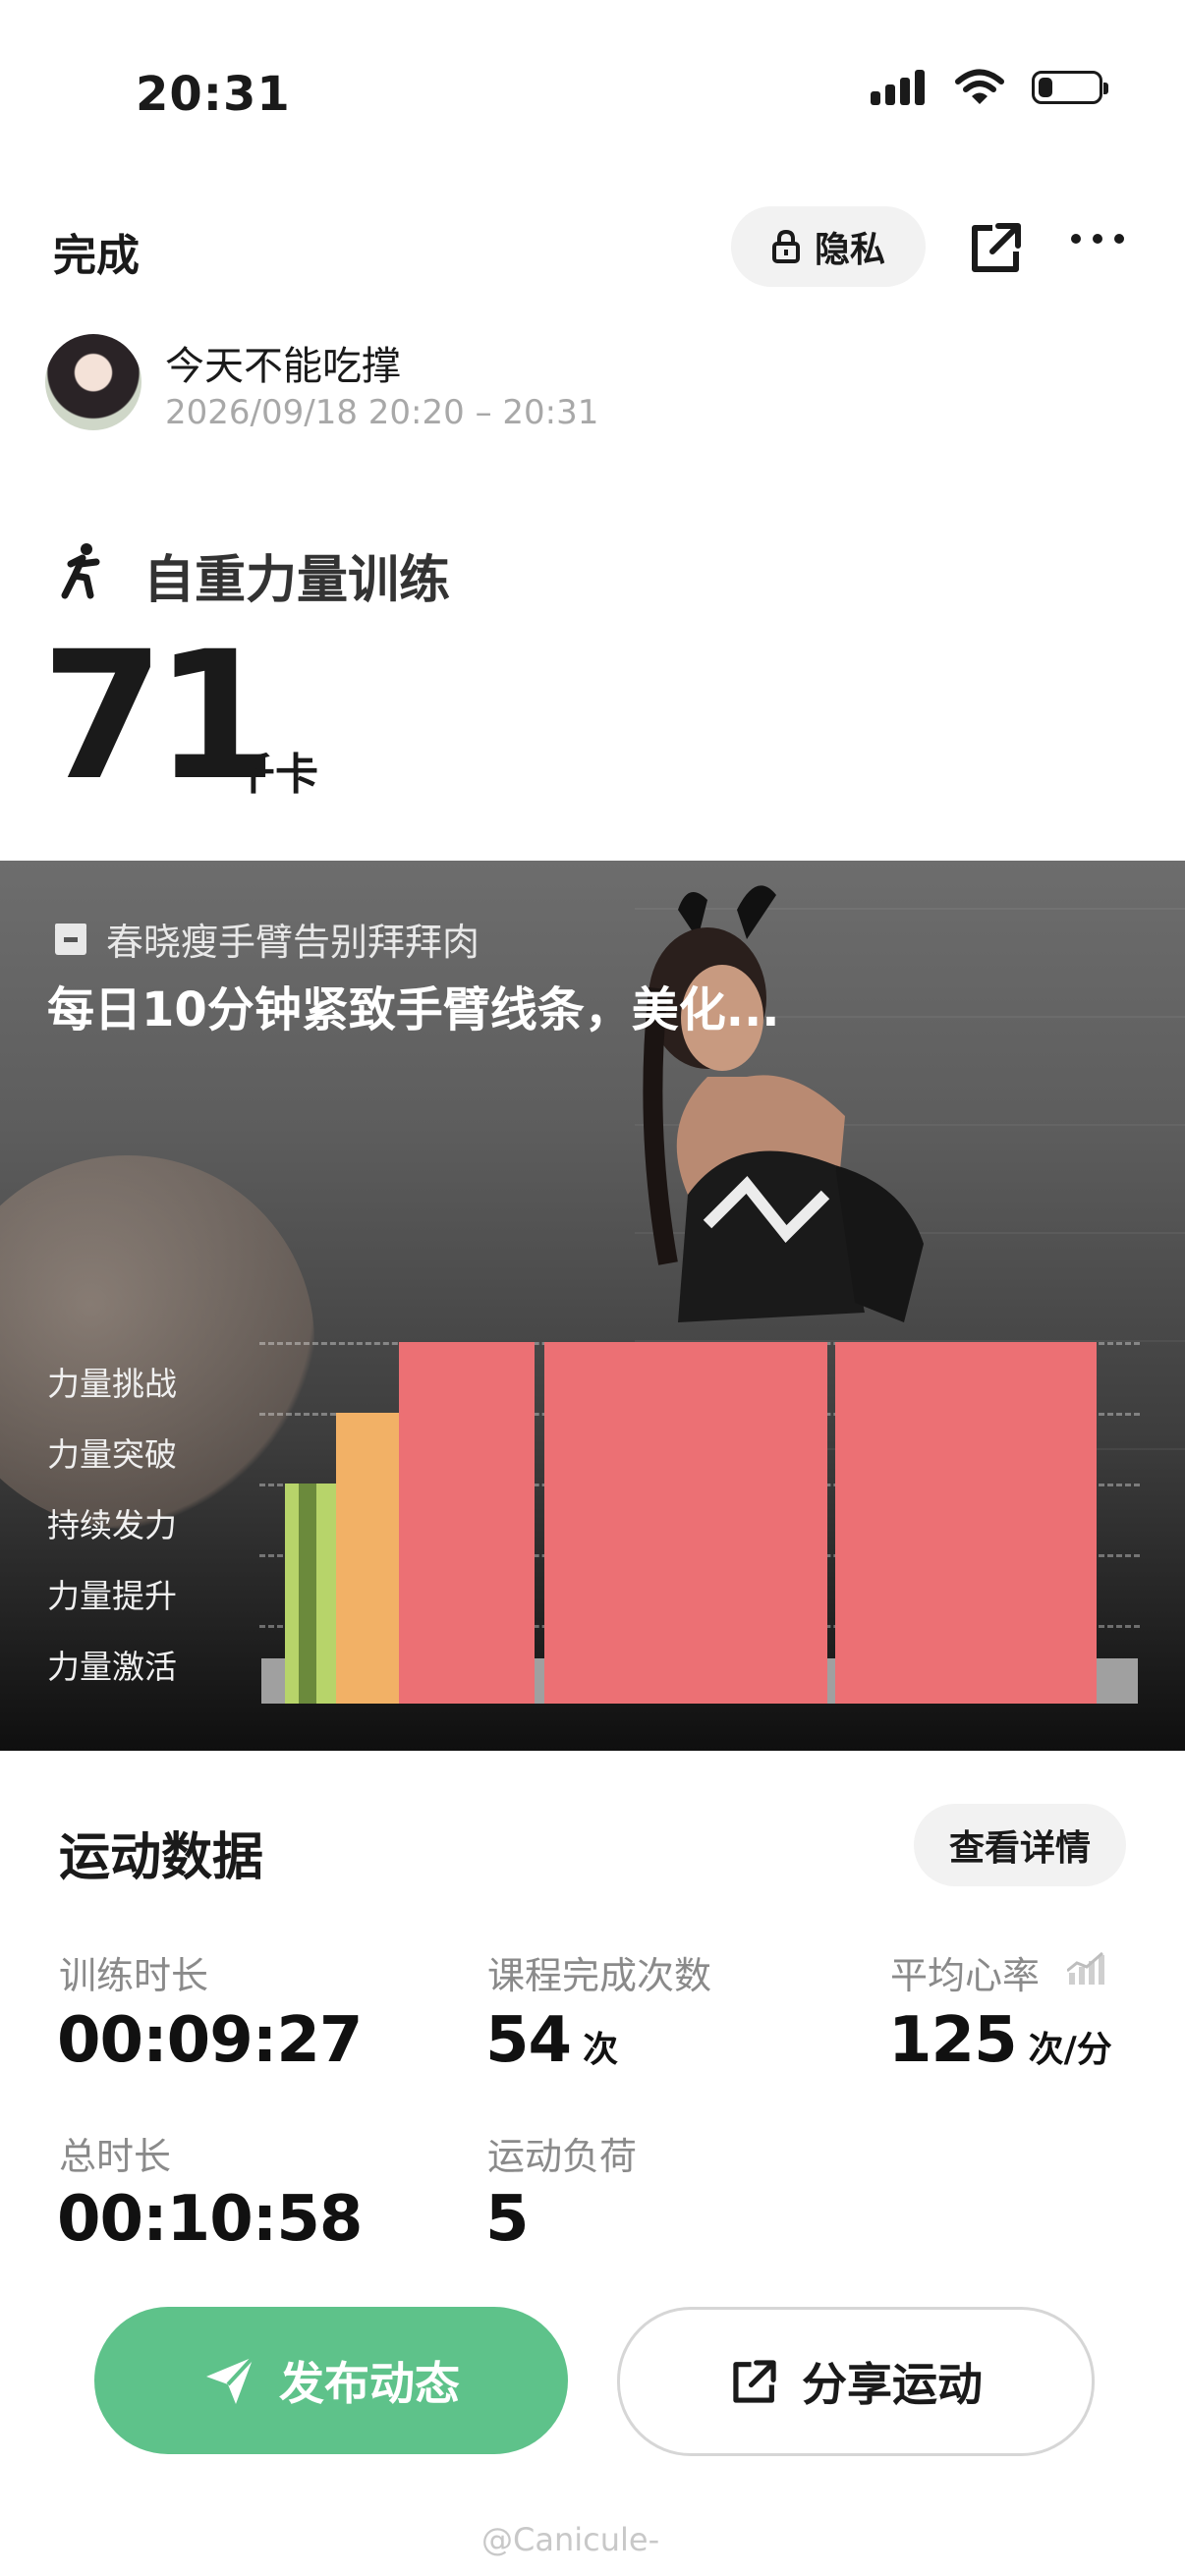 The image size is (1185, 2576). Describe the element at coordinates (953, 2040) in the screenshot. I see `stat-value: 125` at that location.